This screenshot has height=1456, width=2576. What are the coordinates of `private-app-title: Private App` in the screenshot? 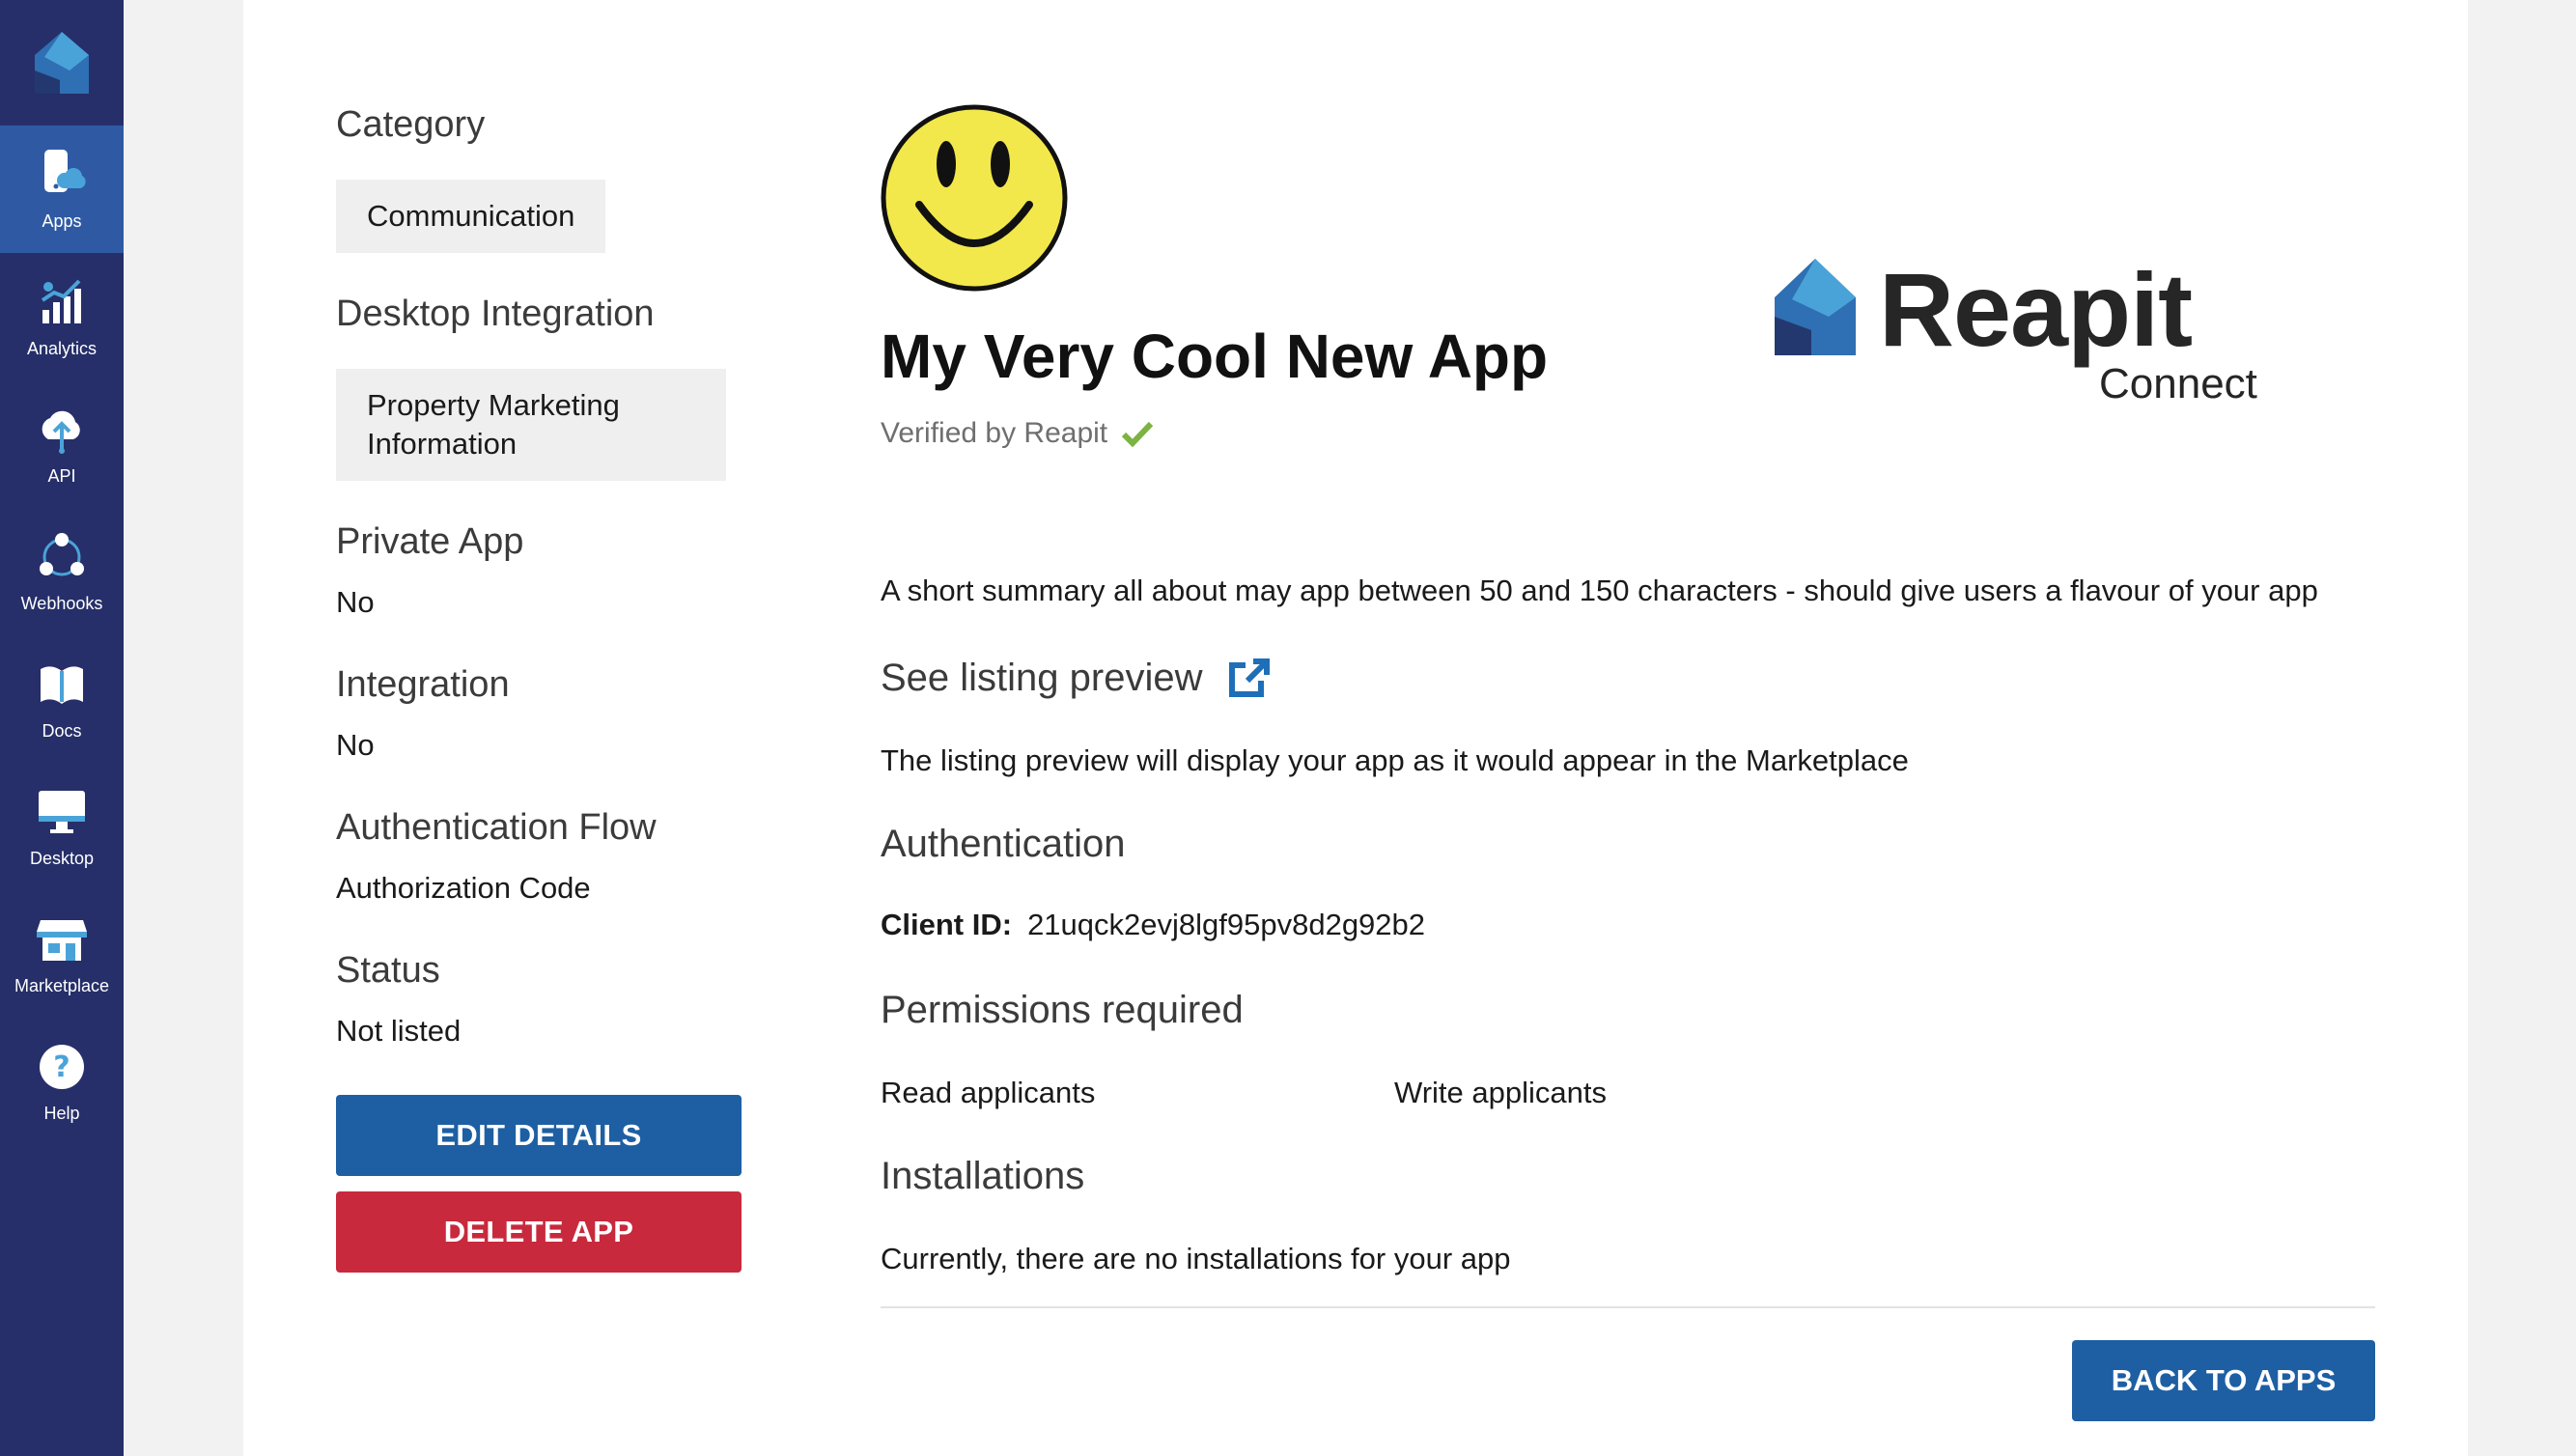 It's located at (430, 542).